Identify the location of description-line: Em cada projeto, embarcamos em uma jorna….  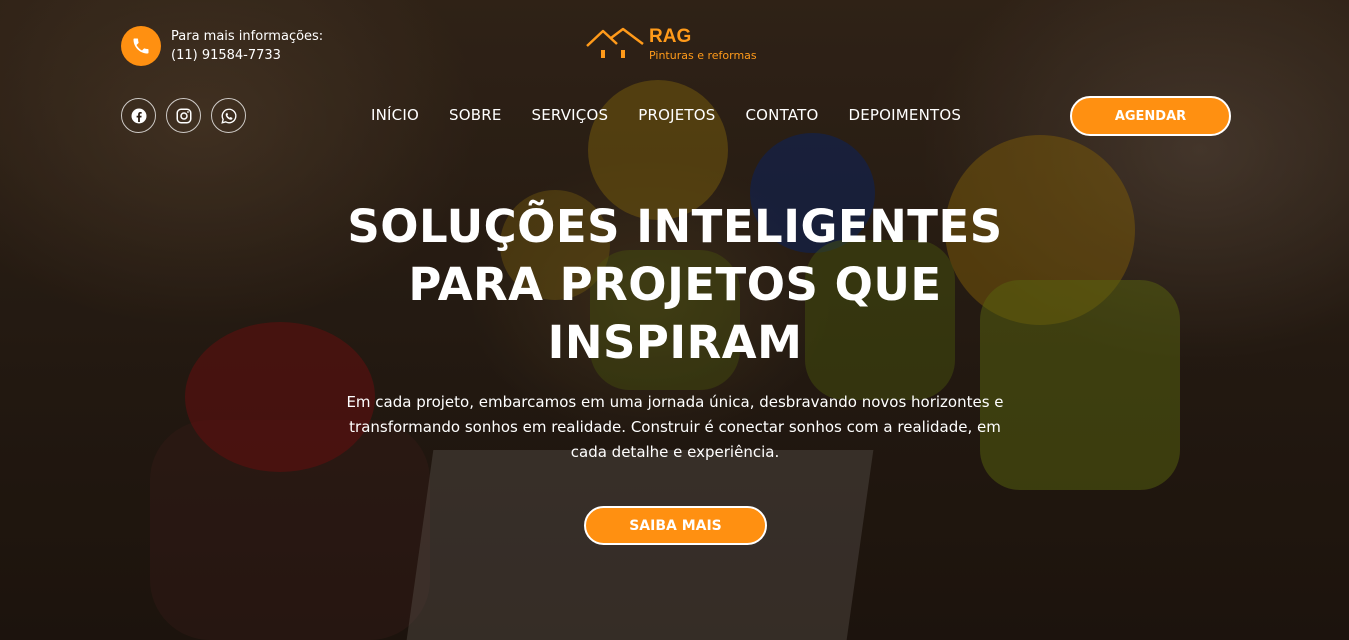
(675, 402).